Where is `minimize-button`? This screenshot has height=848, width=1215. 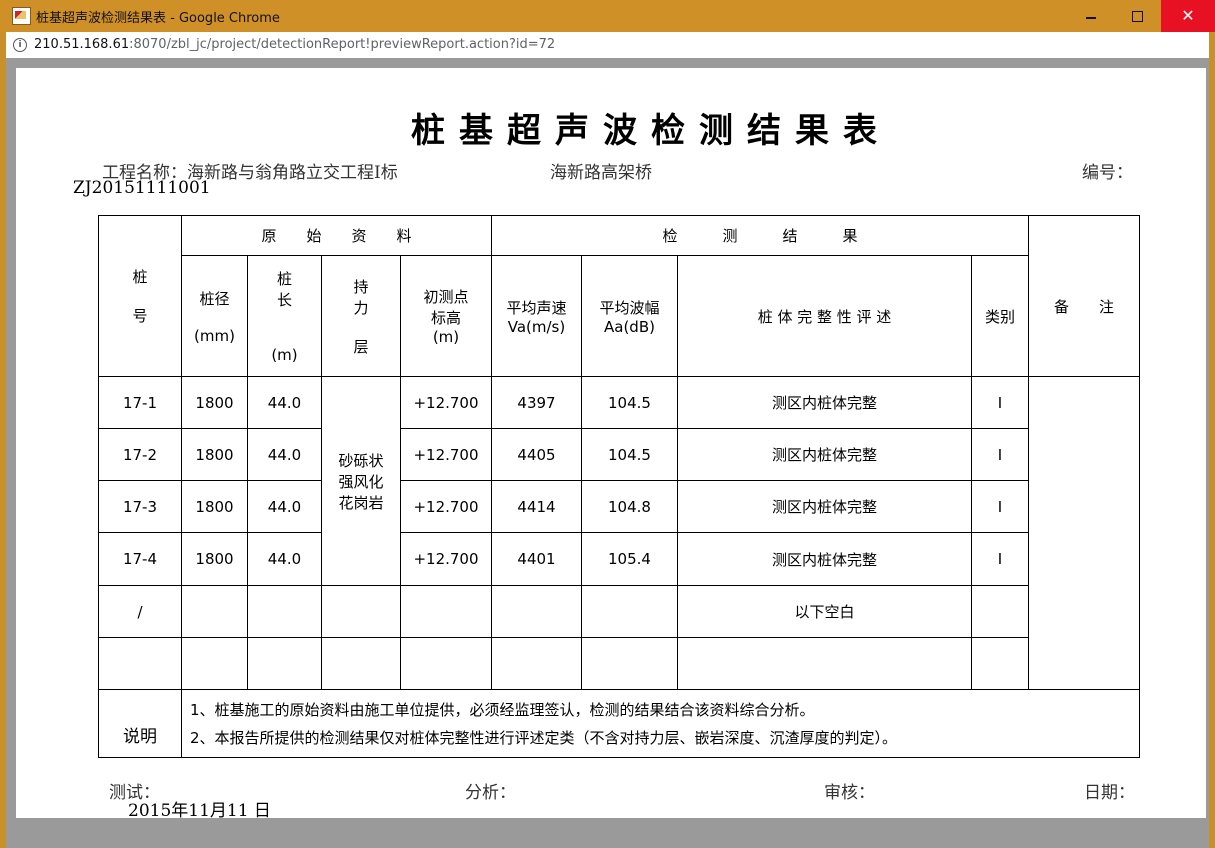
minimize-button is located at coordinates (1092, 16).